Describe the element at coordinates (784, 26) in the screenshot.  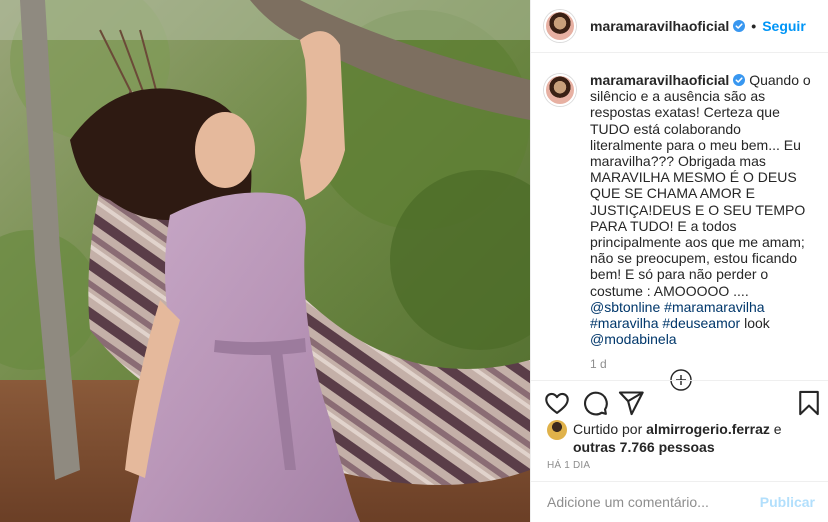
I see `follow-button: Seguir` at that location.